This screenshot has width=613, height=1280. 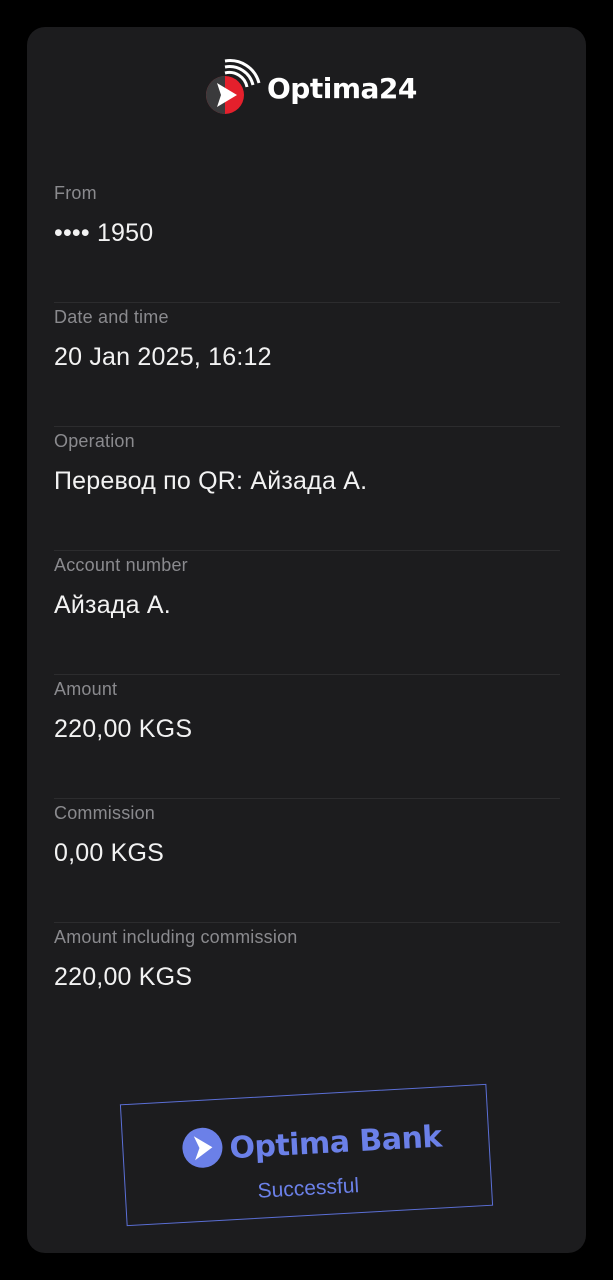 I want to click on commission-value: 0,00 KGS, so click(x=109, y=853).